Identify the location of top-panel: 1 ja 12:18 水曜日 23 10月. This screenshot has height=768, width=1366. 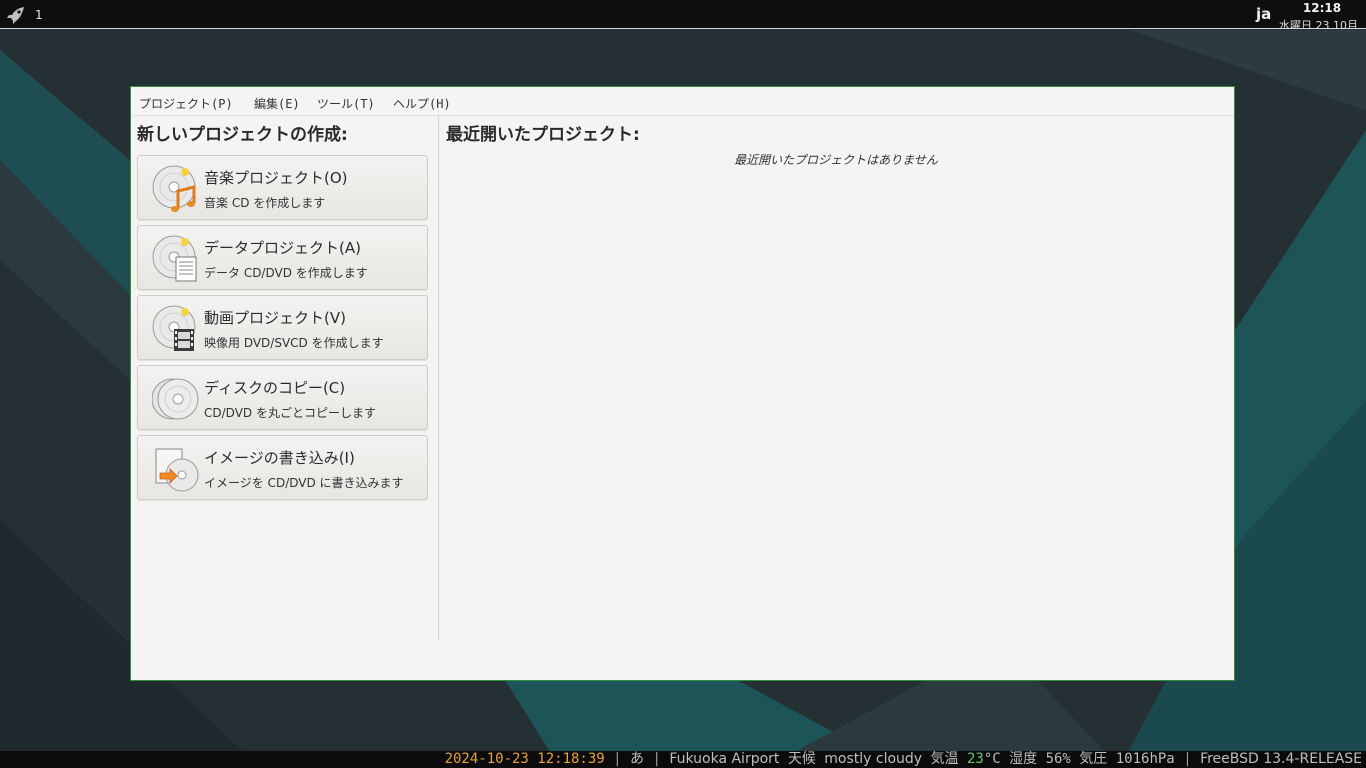
(683, 14).